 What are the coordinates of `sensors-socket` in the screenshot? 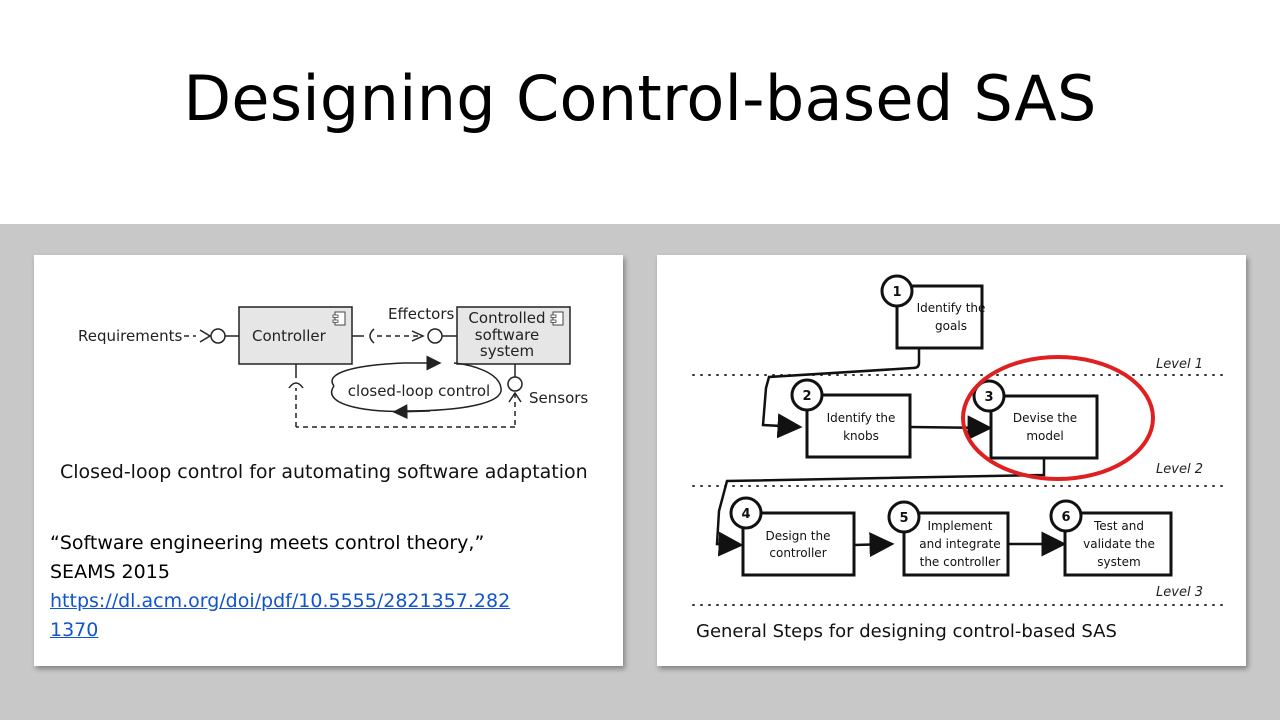 It's located at (296, 385).